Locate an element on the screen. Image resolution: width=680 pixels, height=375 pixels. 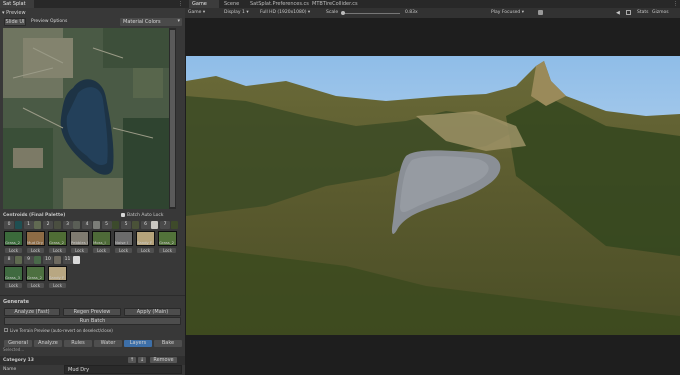
name-input: Mud Dry is located at coordinates (123, 369).